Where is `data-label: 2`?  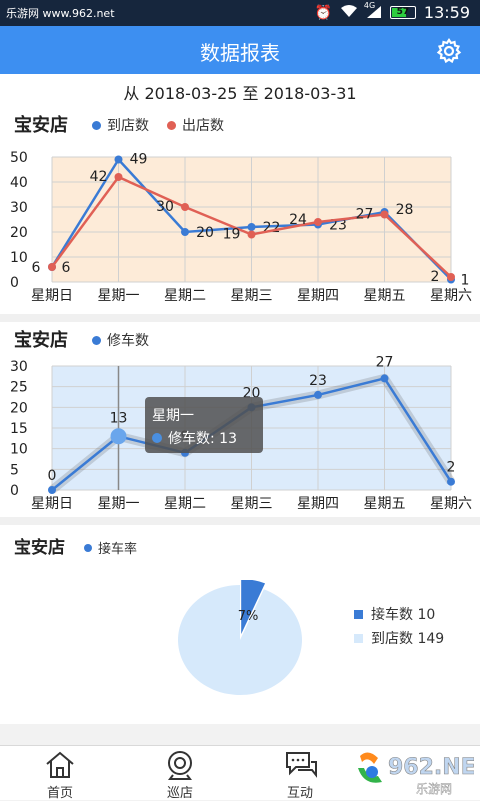 data-label: 2 is located at coordinates (435, 277).